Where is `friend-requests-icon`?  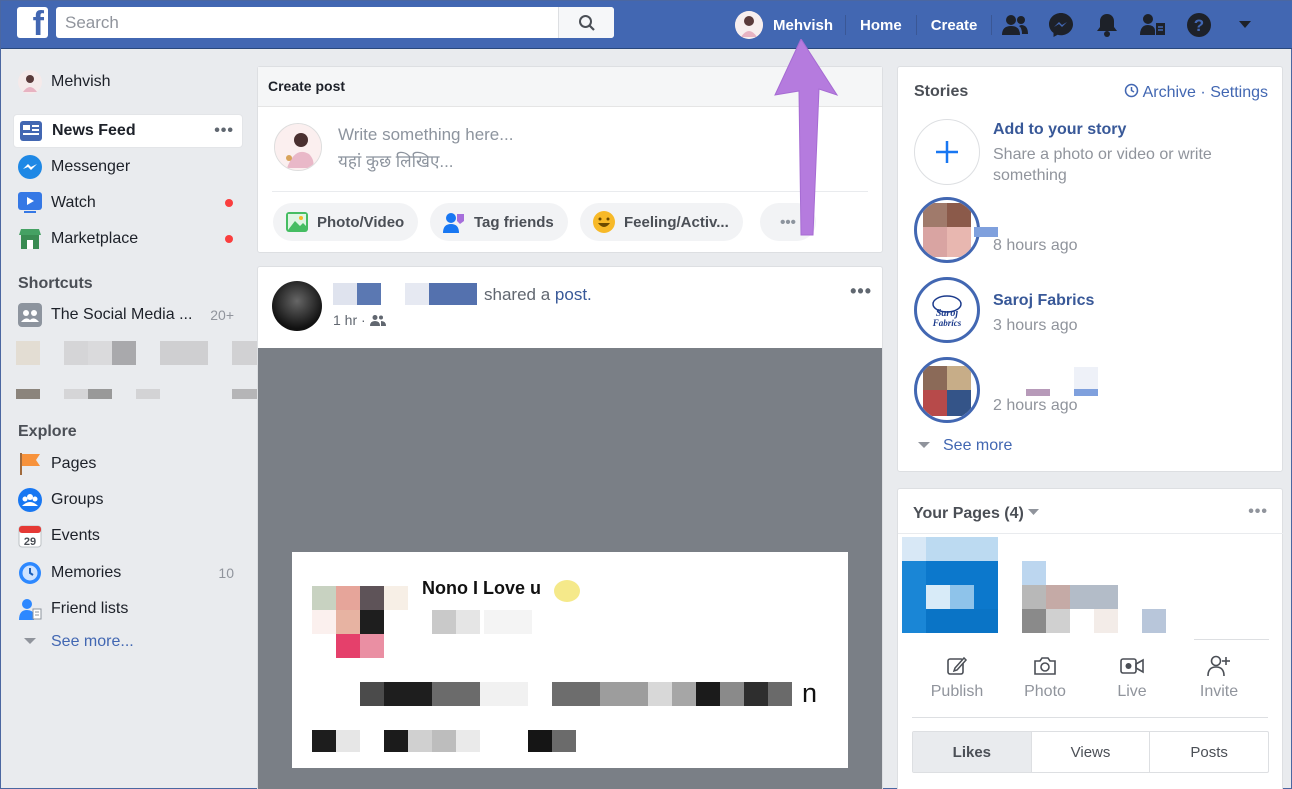 friend-requests-icon is located at coordinates (1153, 25).